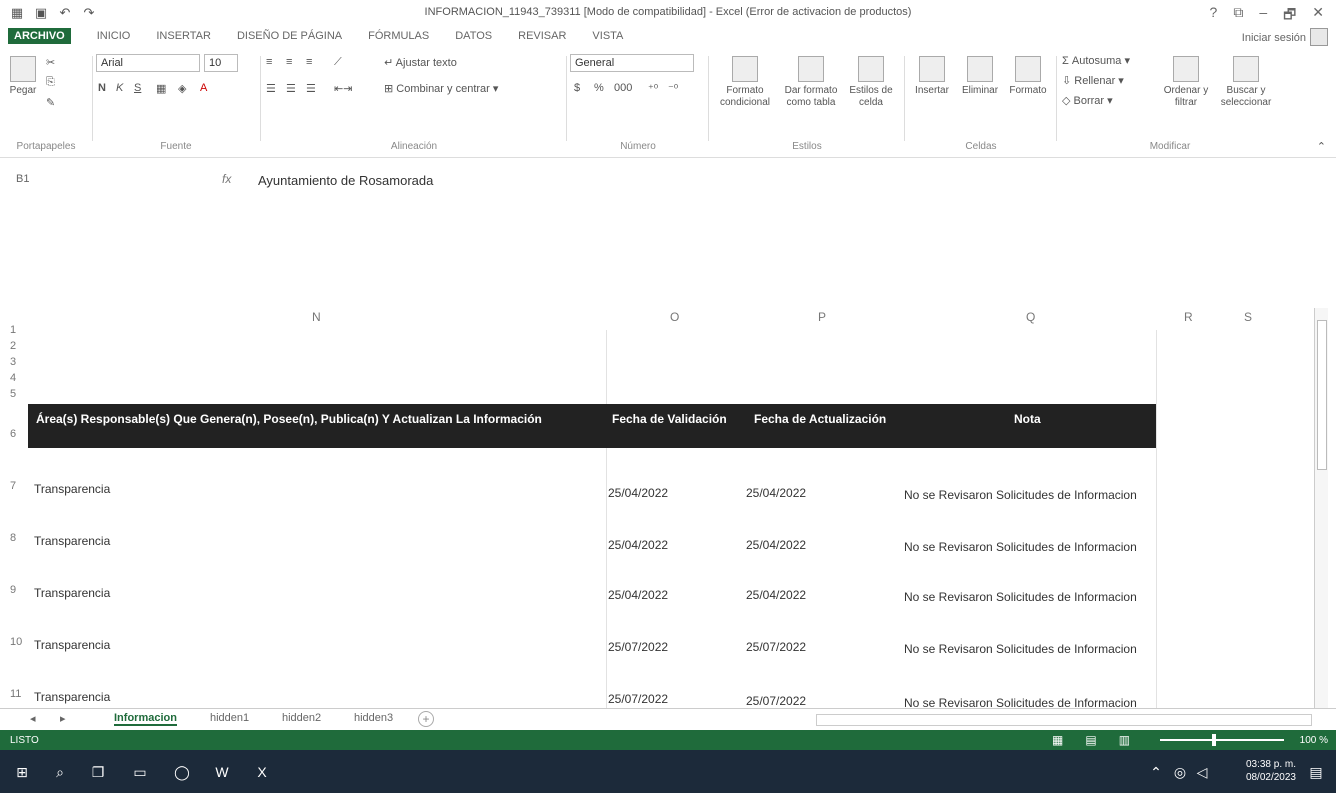  I want to click on format-table-button: Dar formato como tabla, so click(811, 82).